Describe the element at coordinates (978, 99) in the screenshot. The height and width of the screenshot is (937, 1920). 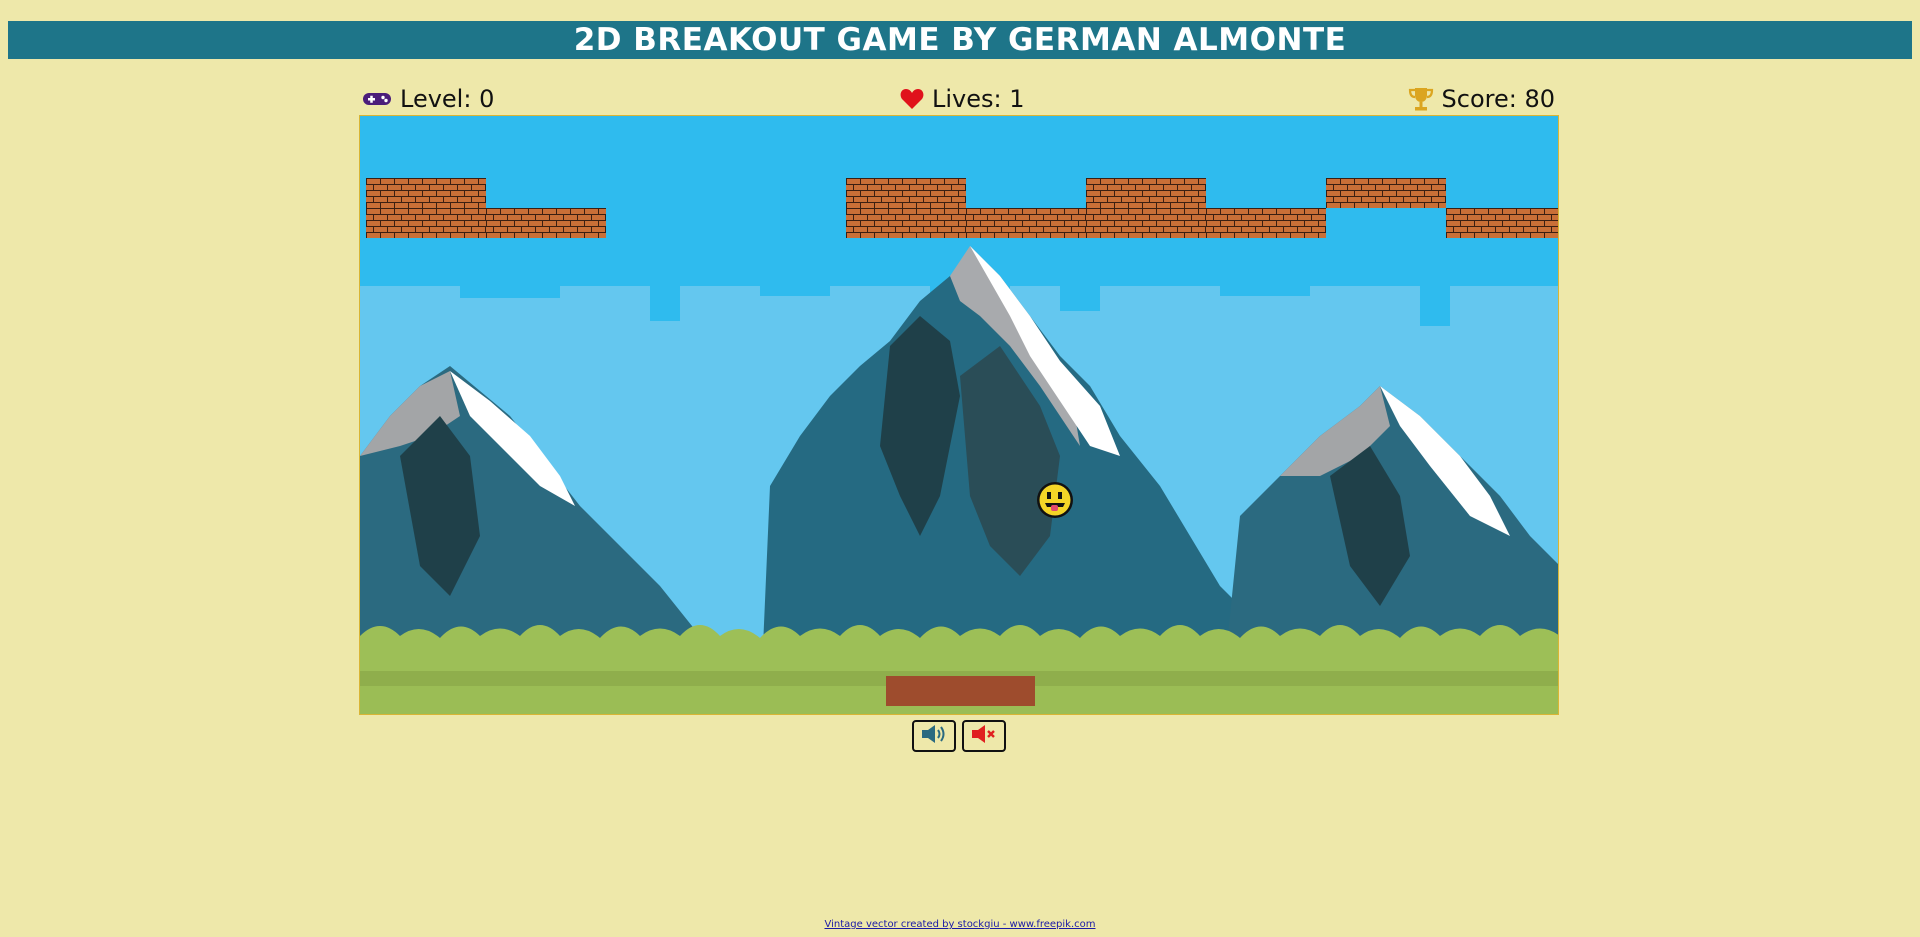
I see `lives-text: Lives: 1` at that location.